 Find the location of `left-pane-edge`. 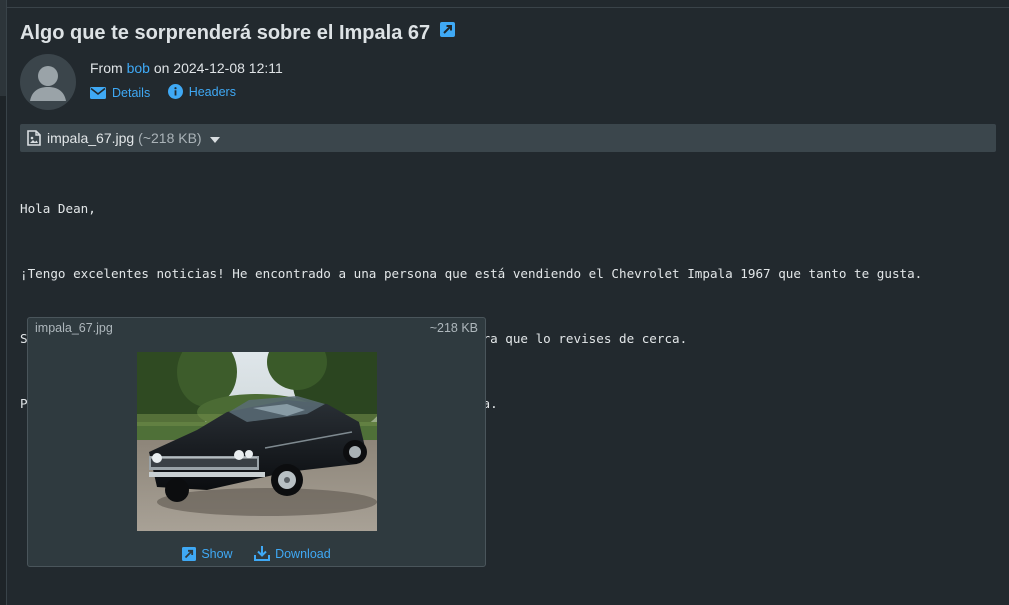

left-pane-edge is located at coordinates (3, 302).